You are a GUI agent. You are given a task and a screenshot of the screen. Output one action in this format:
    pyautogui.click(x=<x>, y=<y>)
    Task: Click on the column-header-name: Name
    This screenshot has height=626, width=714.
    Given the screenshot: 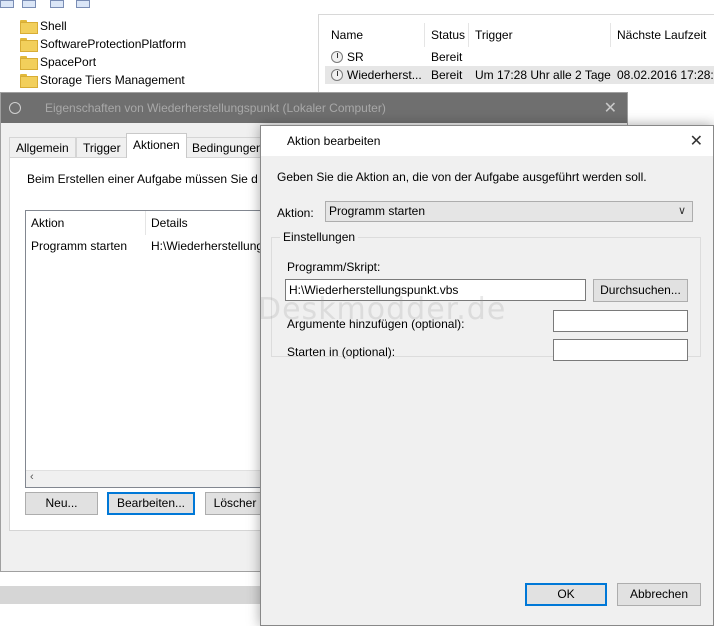 What is the action you would take?
    pyautogui.click(x=375, y=35)
    